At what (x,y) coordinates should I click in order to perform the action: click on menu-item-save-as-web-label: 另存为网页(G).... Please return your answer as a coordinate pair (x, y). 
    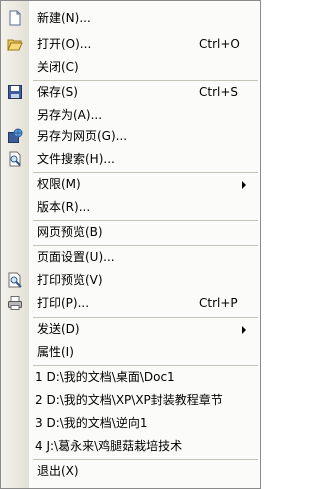
    Looking at the image, I should click on (82, 136).